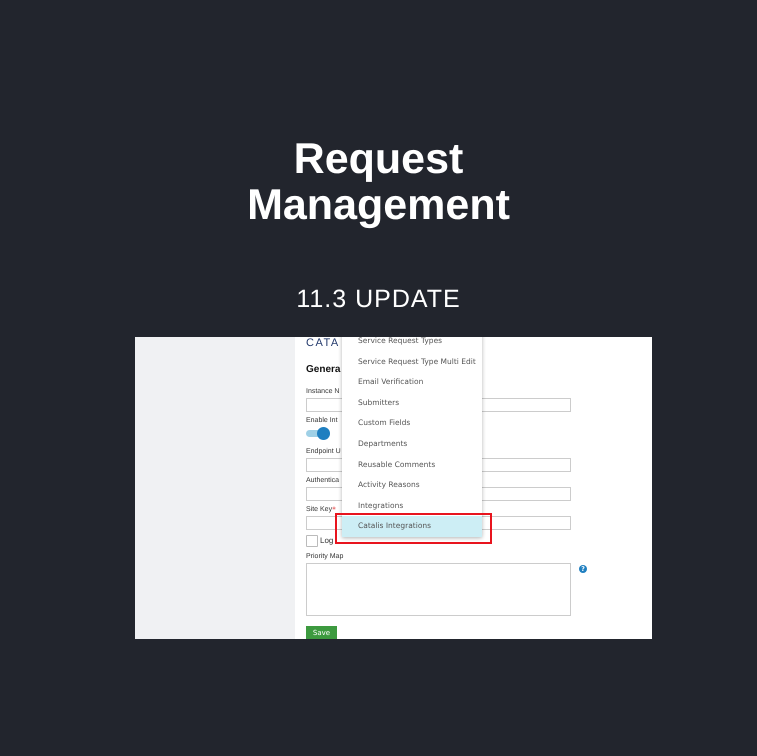  I want to click on title: Request Management, so click(378, 182).